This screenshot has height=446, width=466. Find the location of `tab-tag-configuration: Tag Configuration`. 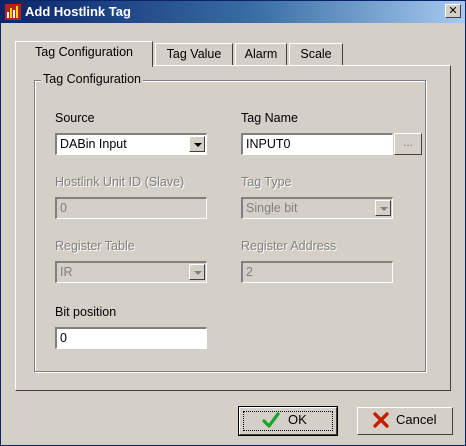

tab-tag-configuration: Tag Configuration is located at coordinates (84, 54).